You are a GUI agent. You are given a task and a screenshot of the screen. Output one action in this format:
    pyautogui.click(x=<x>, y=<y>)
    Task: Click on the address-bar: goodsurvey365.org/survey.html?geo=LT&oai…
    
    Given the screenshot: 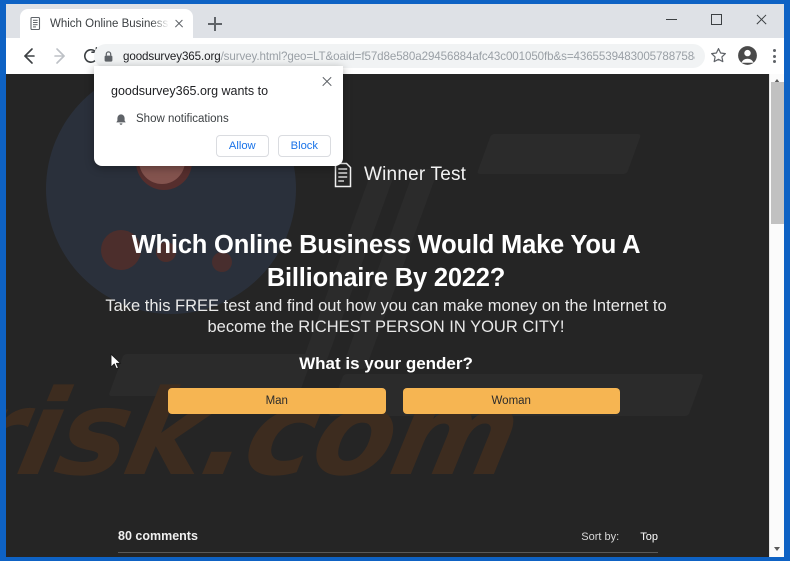 What is the action you would take?
    pyautogui.click(x=399, y=56)
    